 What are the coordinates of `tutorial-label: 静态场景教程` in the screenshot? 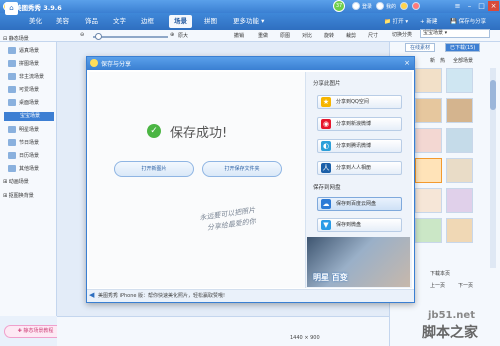 It's located at (38, 331).